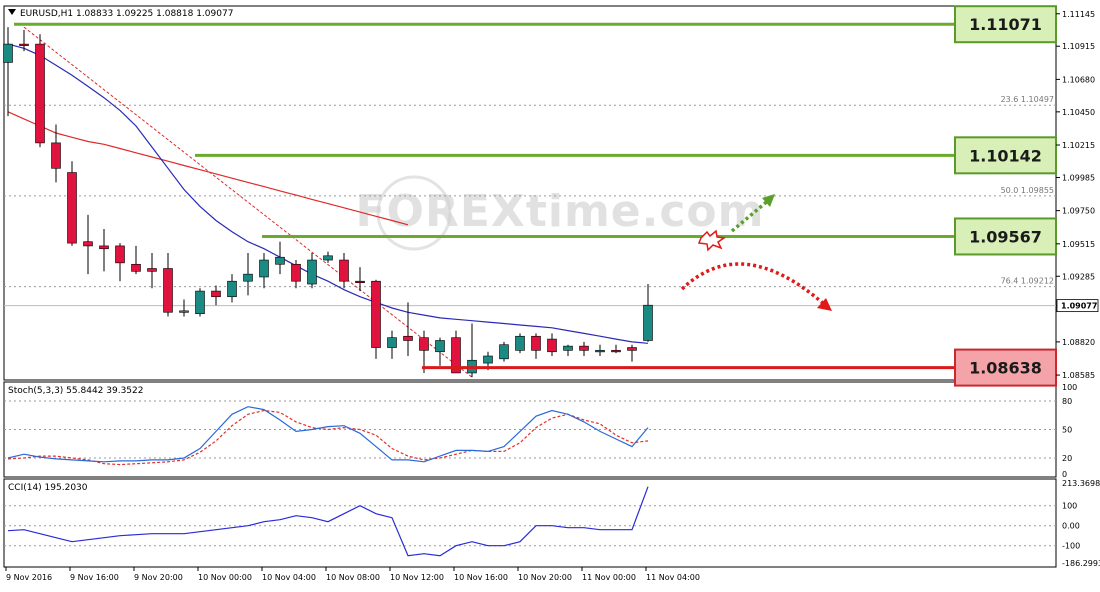 This screenshot has height=592, width=1100. What do you see at coordinates (1078, 177) in the screenshot?
I see `y-tick-label: 1.09985` at bounding box center [1078, 177].